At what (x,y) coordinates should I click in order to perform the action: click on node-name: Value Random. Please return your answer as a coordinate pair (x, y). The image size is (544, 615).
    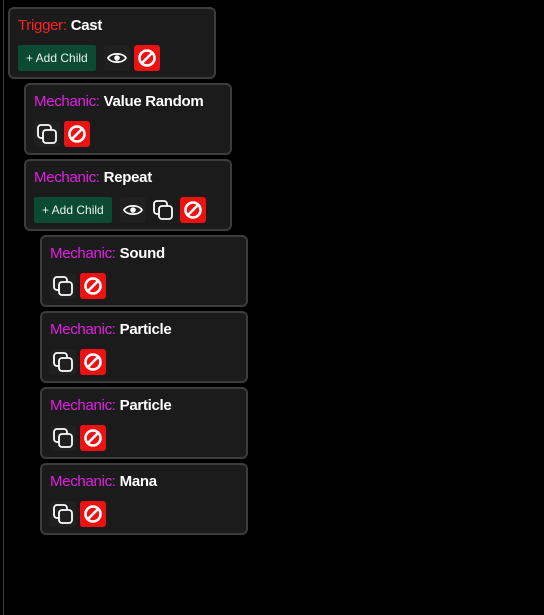
    Looking at the image, I should click on (153, 101).